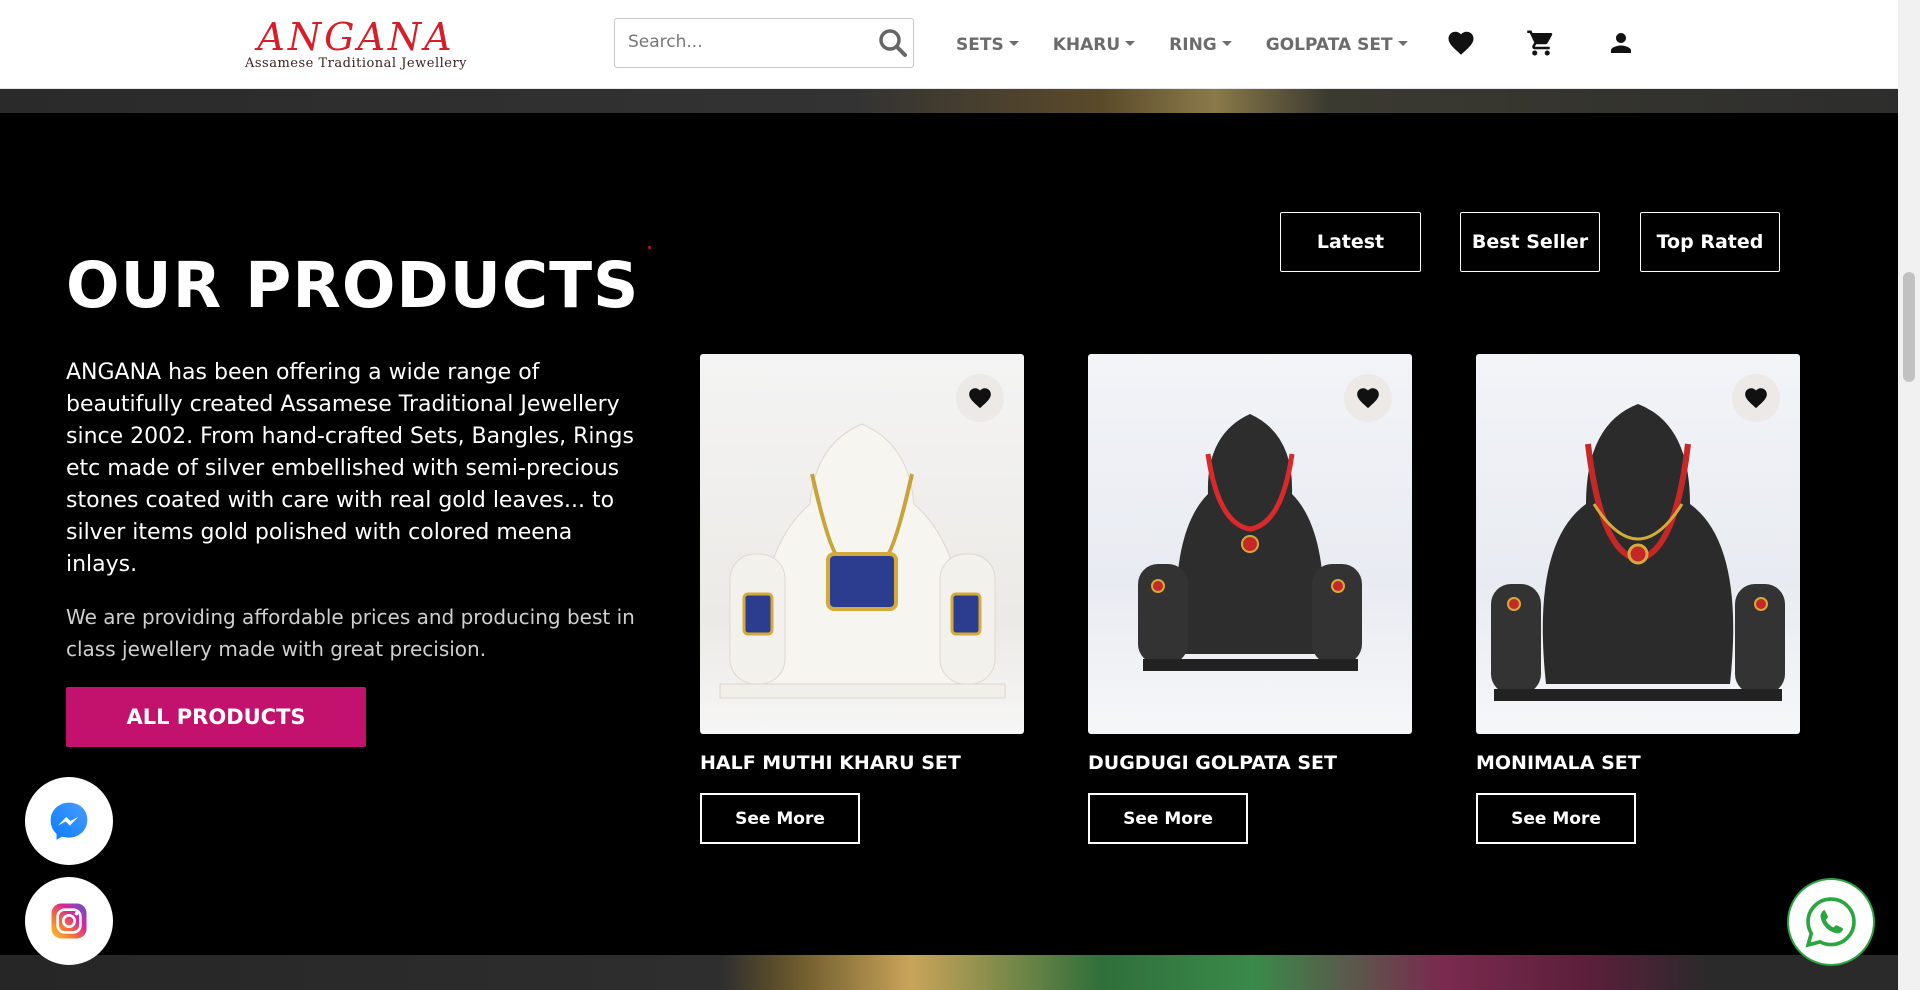  What do you see at coordinates (1329, 45) in the screenshot?
I see `nav-golpata-set-label: GOLPATA SET` at bounding box center [1329, 45].